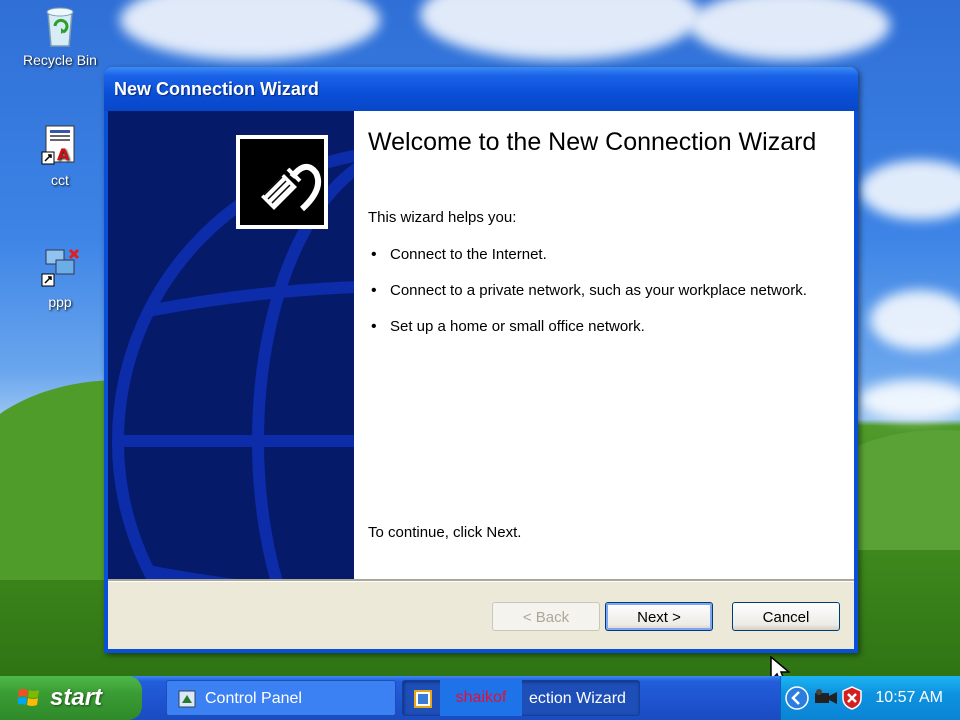 The width and height of the screenshot is (960, 720). What do you see at coordinates (187, 699) in the screenshot?
I see `control-panel-icon` at bounding box center [187, 699].